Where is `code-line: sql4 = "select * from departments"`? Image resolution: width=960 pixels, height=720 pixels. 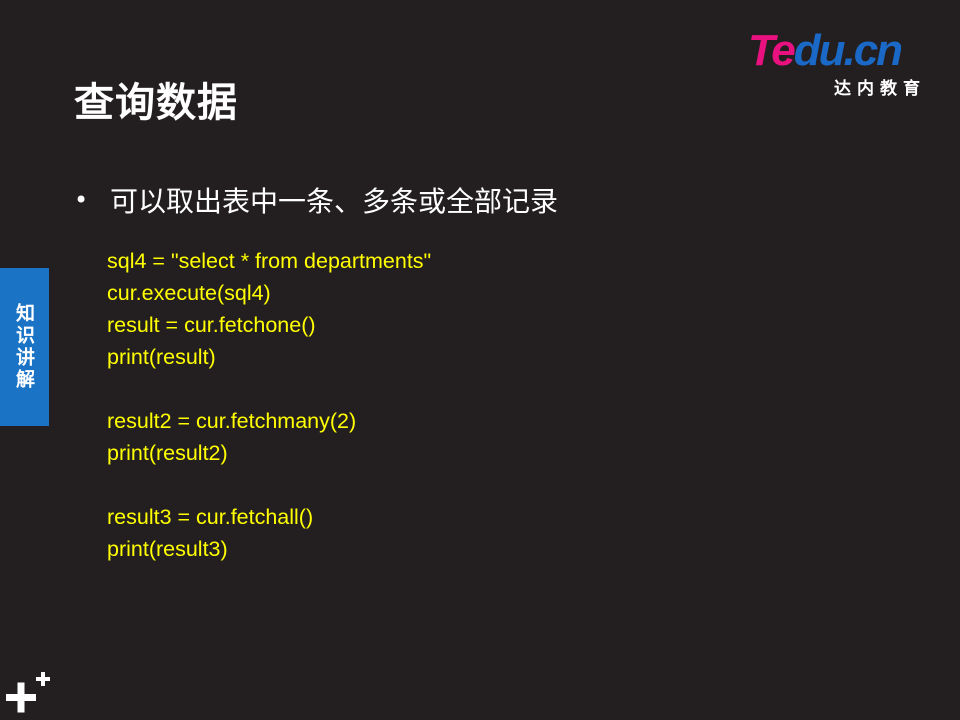
code-line: sql4 = "select * from departments" is located at coordinates (269, 261).